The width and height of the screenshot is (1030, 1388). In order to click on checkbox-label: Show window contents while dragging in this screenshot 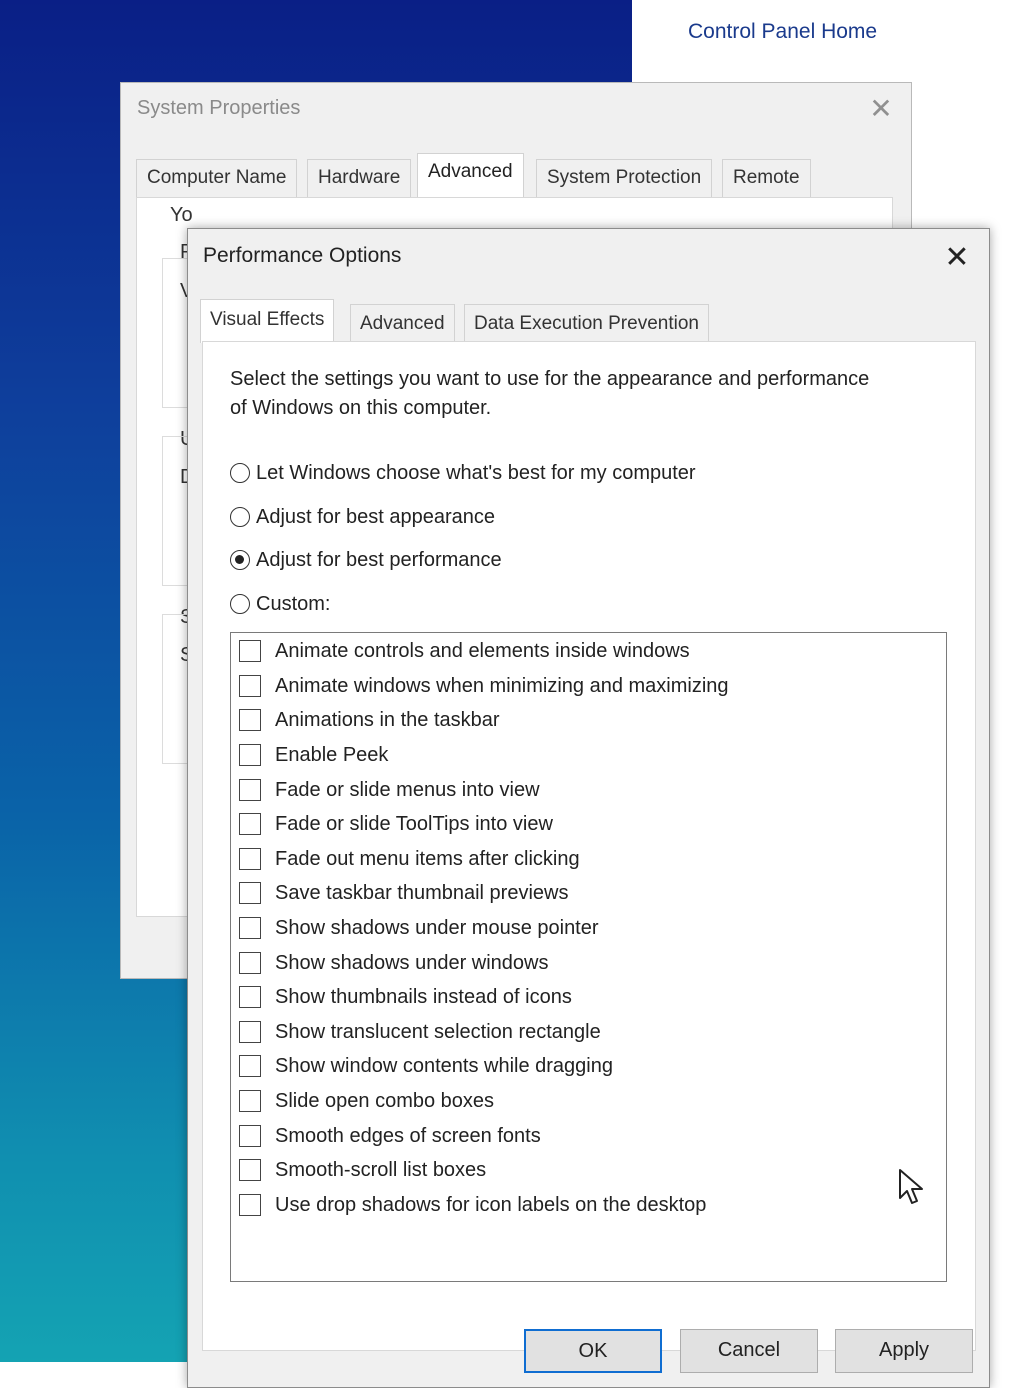, I will do `click(444, 1065)`.